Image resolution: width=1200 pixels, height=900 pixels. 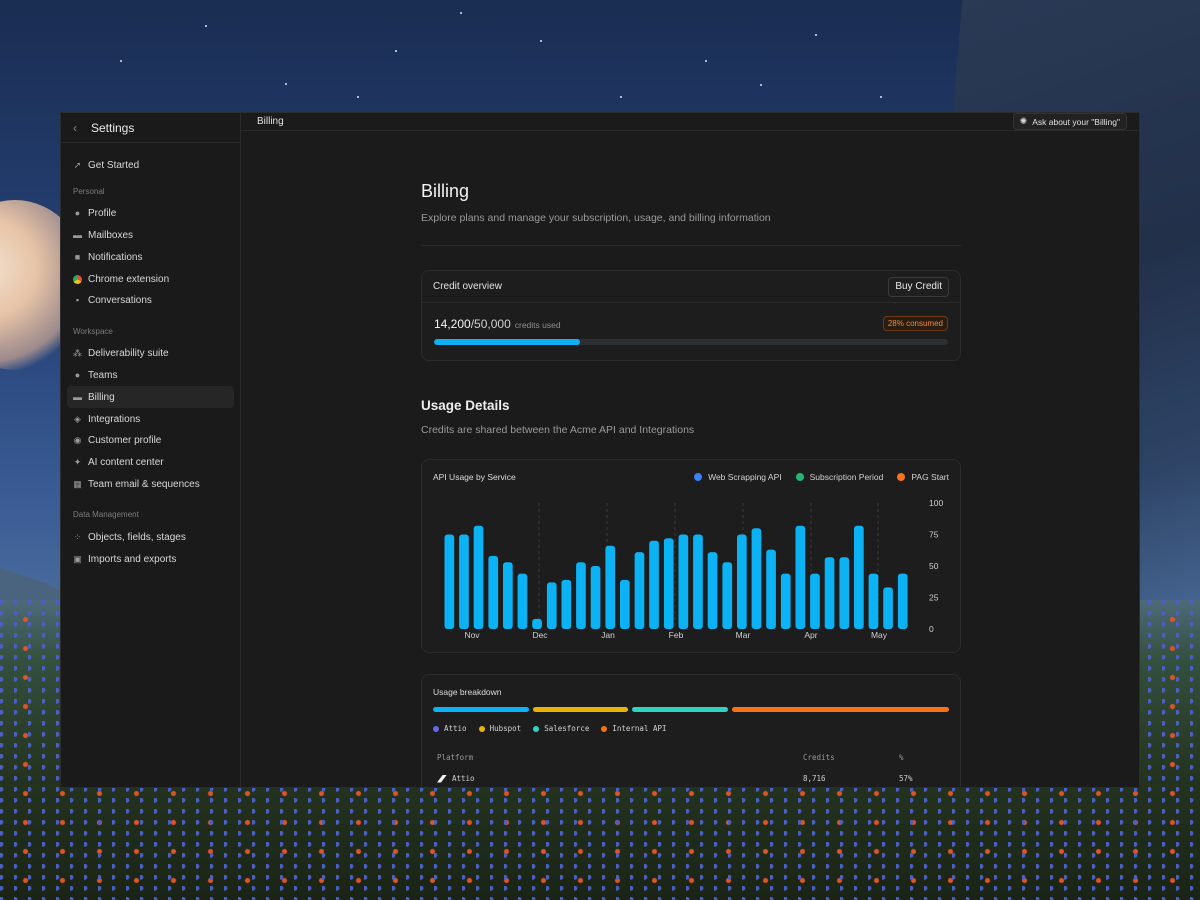 I want to click on sidebar-item-label: Teams, so click(x=103, y=375).